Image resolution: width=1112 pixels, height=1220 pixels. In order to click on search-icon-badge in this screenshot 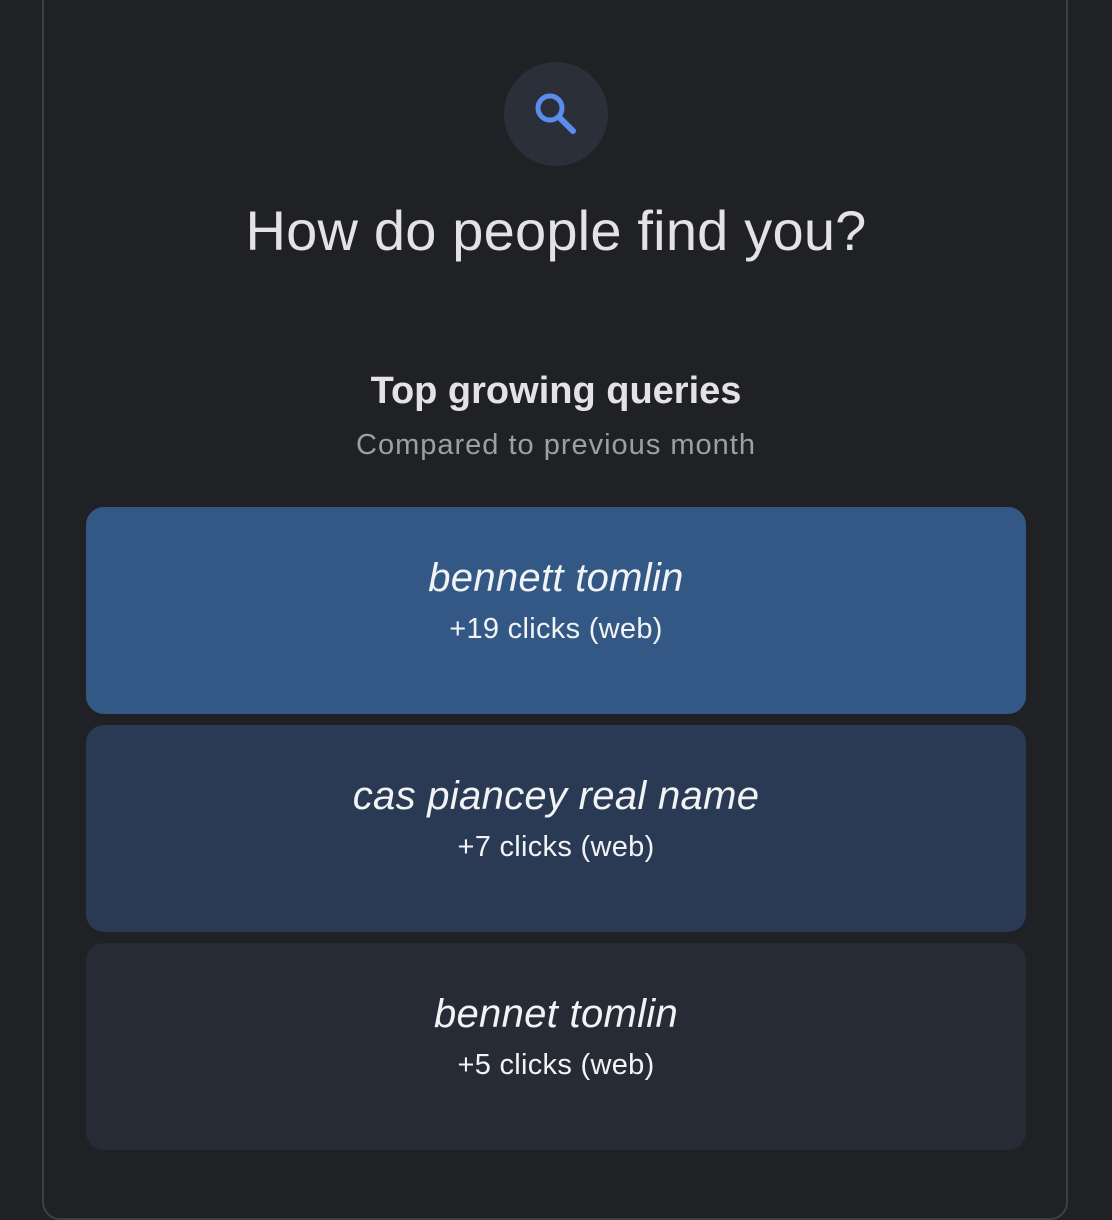, I will do `click(556, 114)`.